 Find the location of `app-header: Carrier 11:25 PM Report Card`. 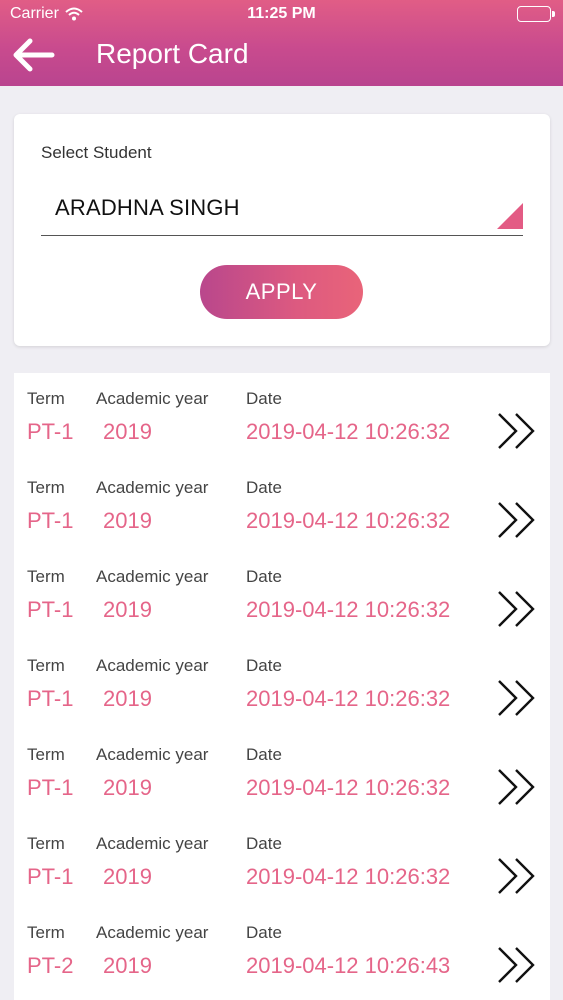

app-header: Carrier 11:25 PM Report Card is located at coordinates (281, 43).